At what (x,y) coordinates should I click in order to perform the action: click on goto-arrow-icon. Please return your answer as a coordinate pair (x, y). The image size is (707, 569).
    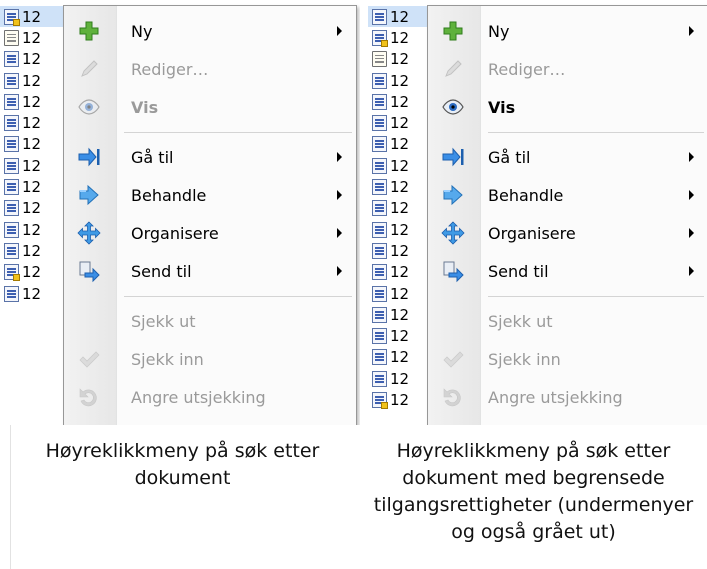
    Looking at the image, I should click on (453, 157).